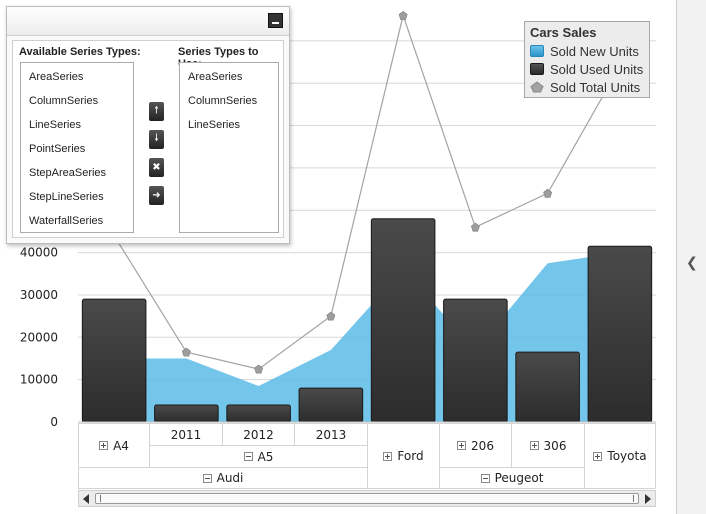  What do you see at coordinates (620, 456) in the screenshot?
I see `category-toyota: Toyota` at bounding box center [620, 456].